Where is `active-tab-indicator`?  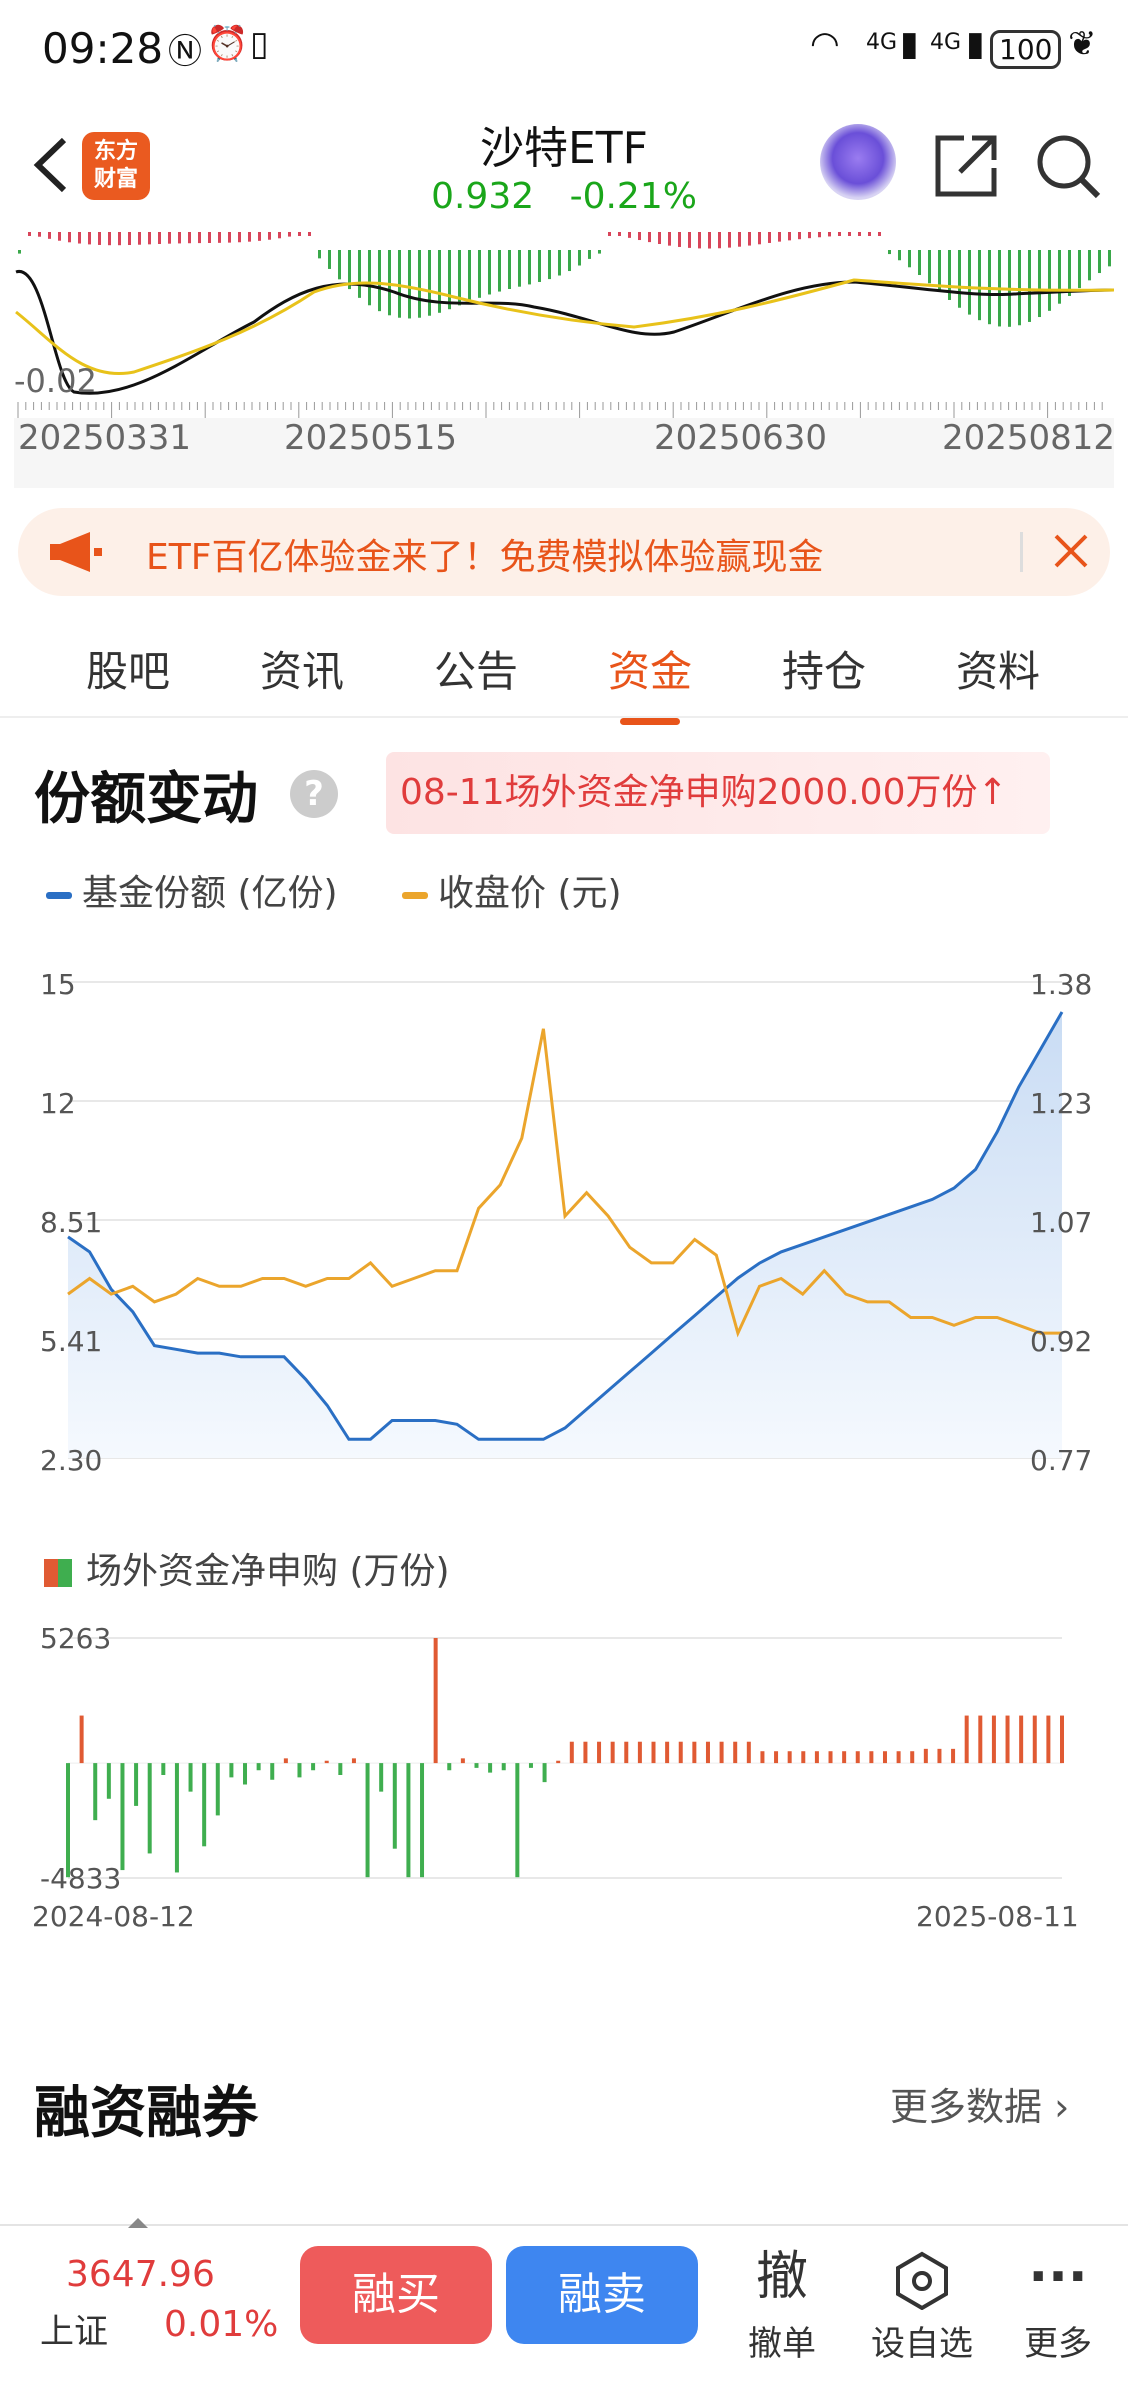
active-tab-indicator is located at coordinates (650, 721).